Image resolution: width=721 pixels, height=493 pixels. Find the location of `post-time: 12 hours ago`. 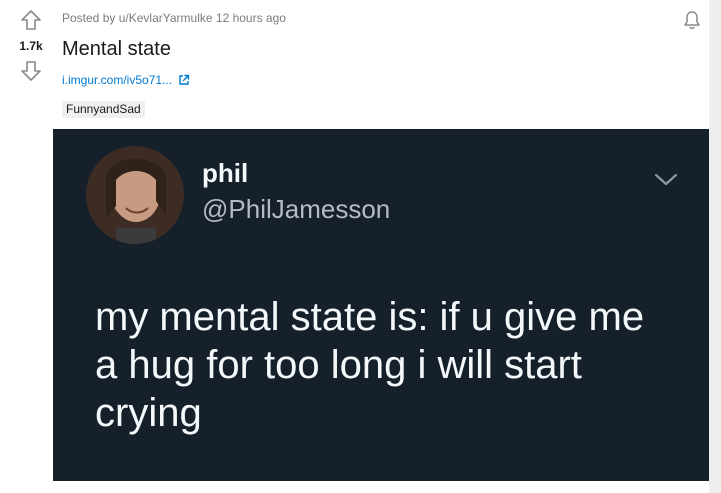

post-time: 12 hours ago is located at coordinates (250, 18).